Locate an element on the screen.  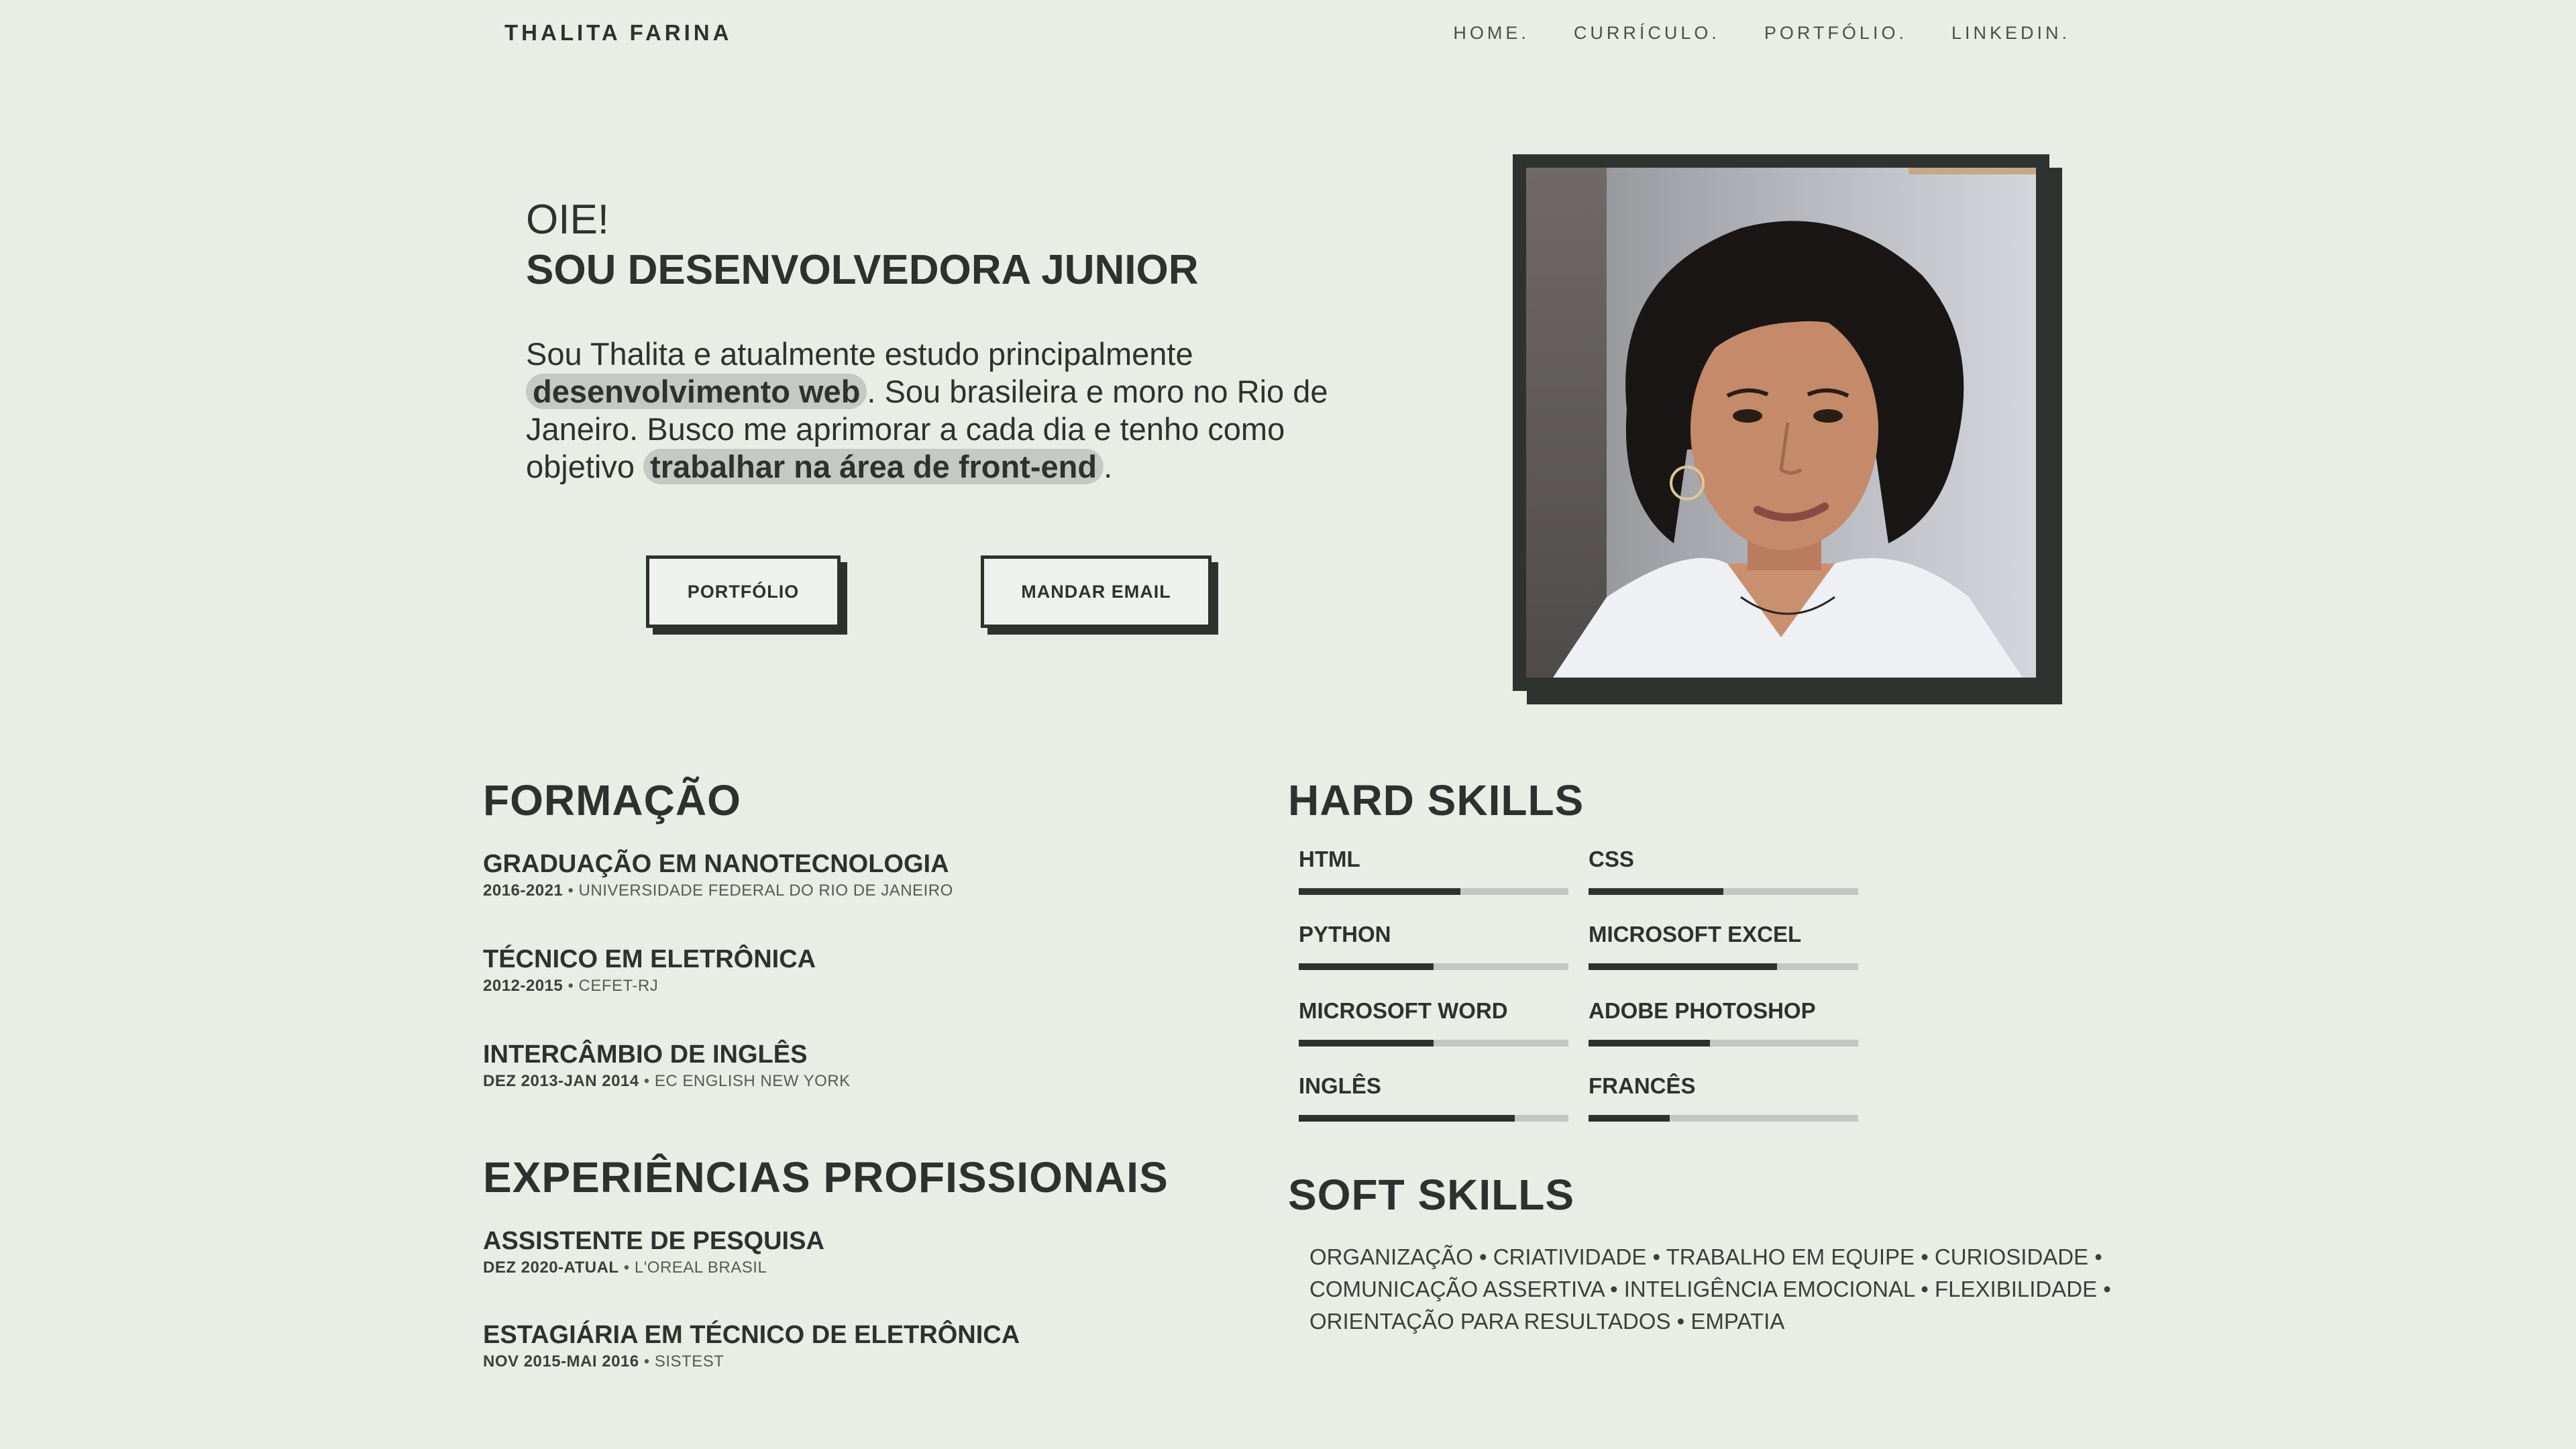
experiencias-title: EXPERIÊNCIAS PROFISSIONAIS is located at coordinates (826, 1177).